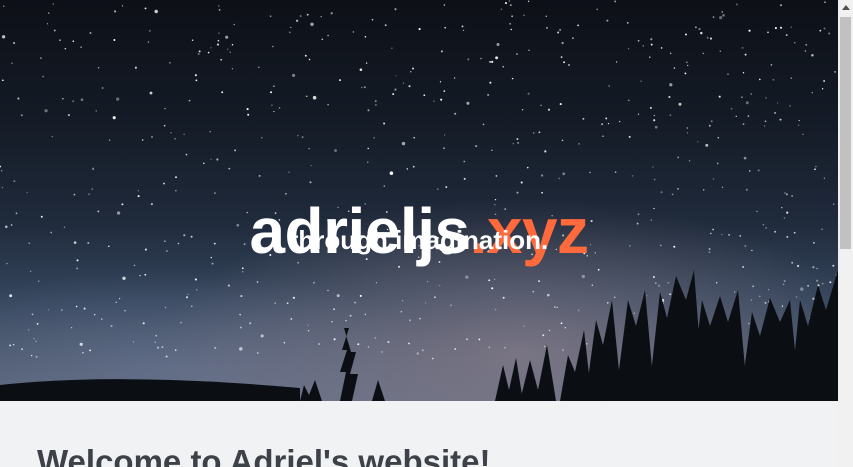 The image size is (853, 467). Describe the element at coordinates (845, 7) in the screenshot. I see `scroll-up-arrow-icon` at that location.